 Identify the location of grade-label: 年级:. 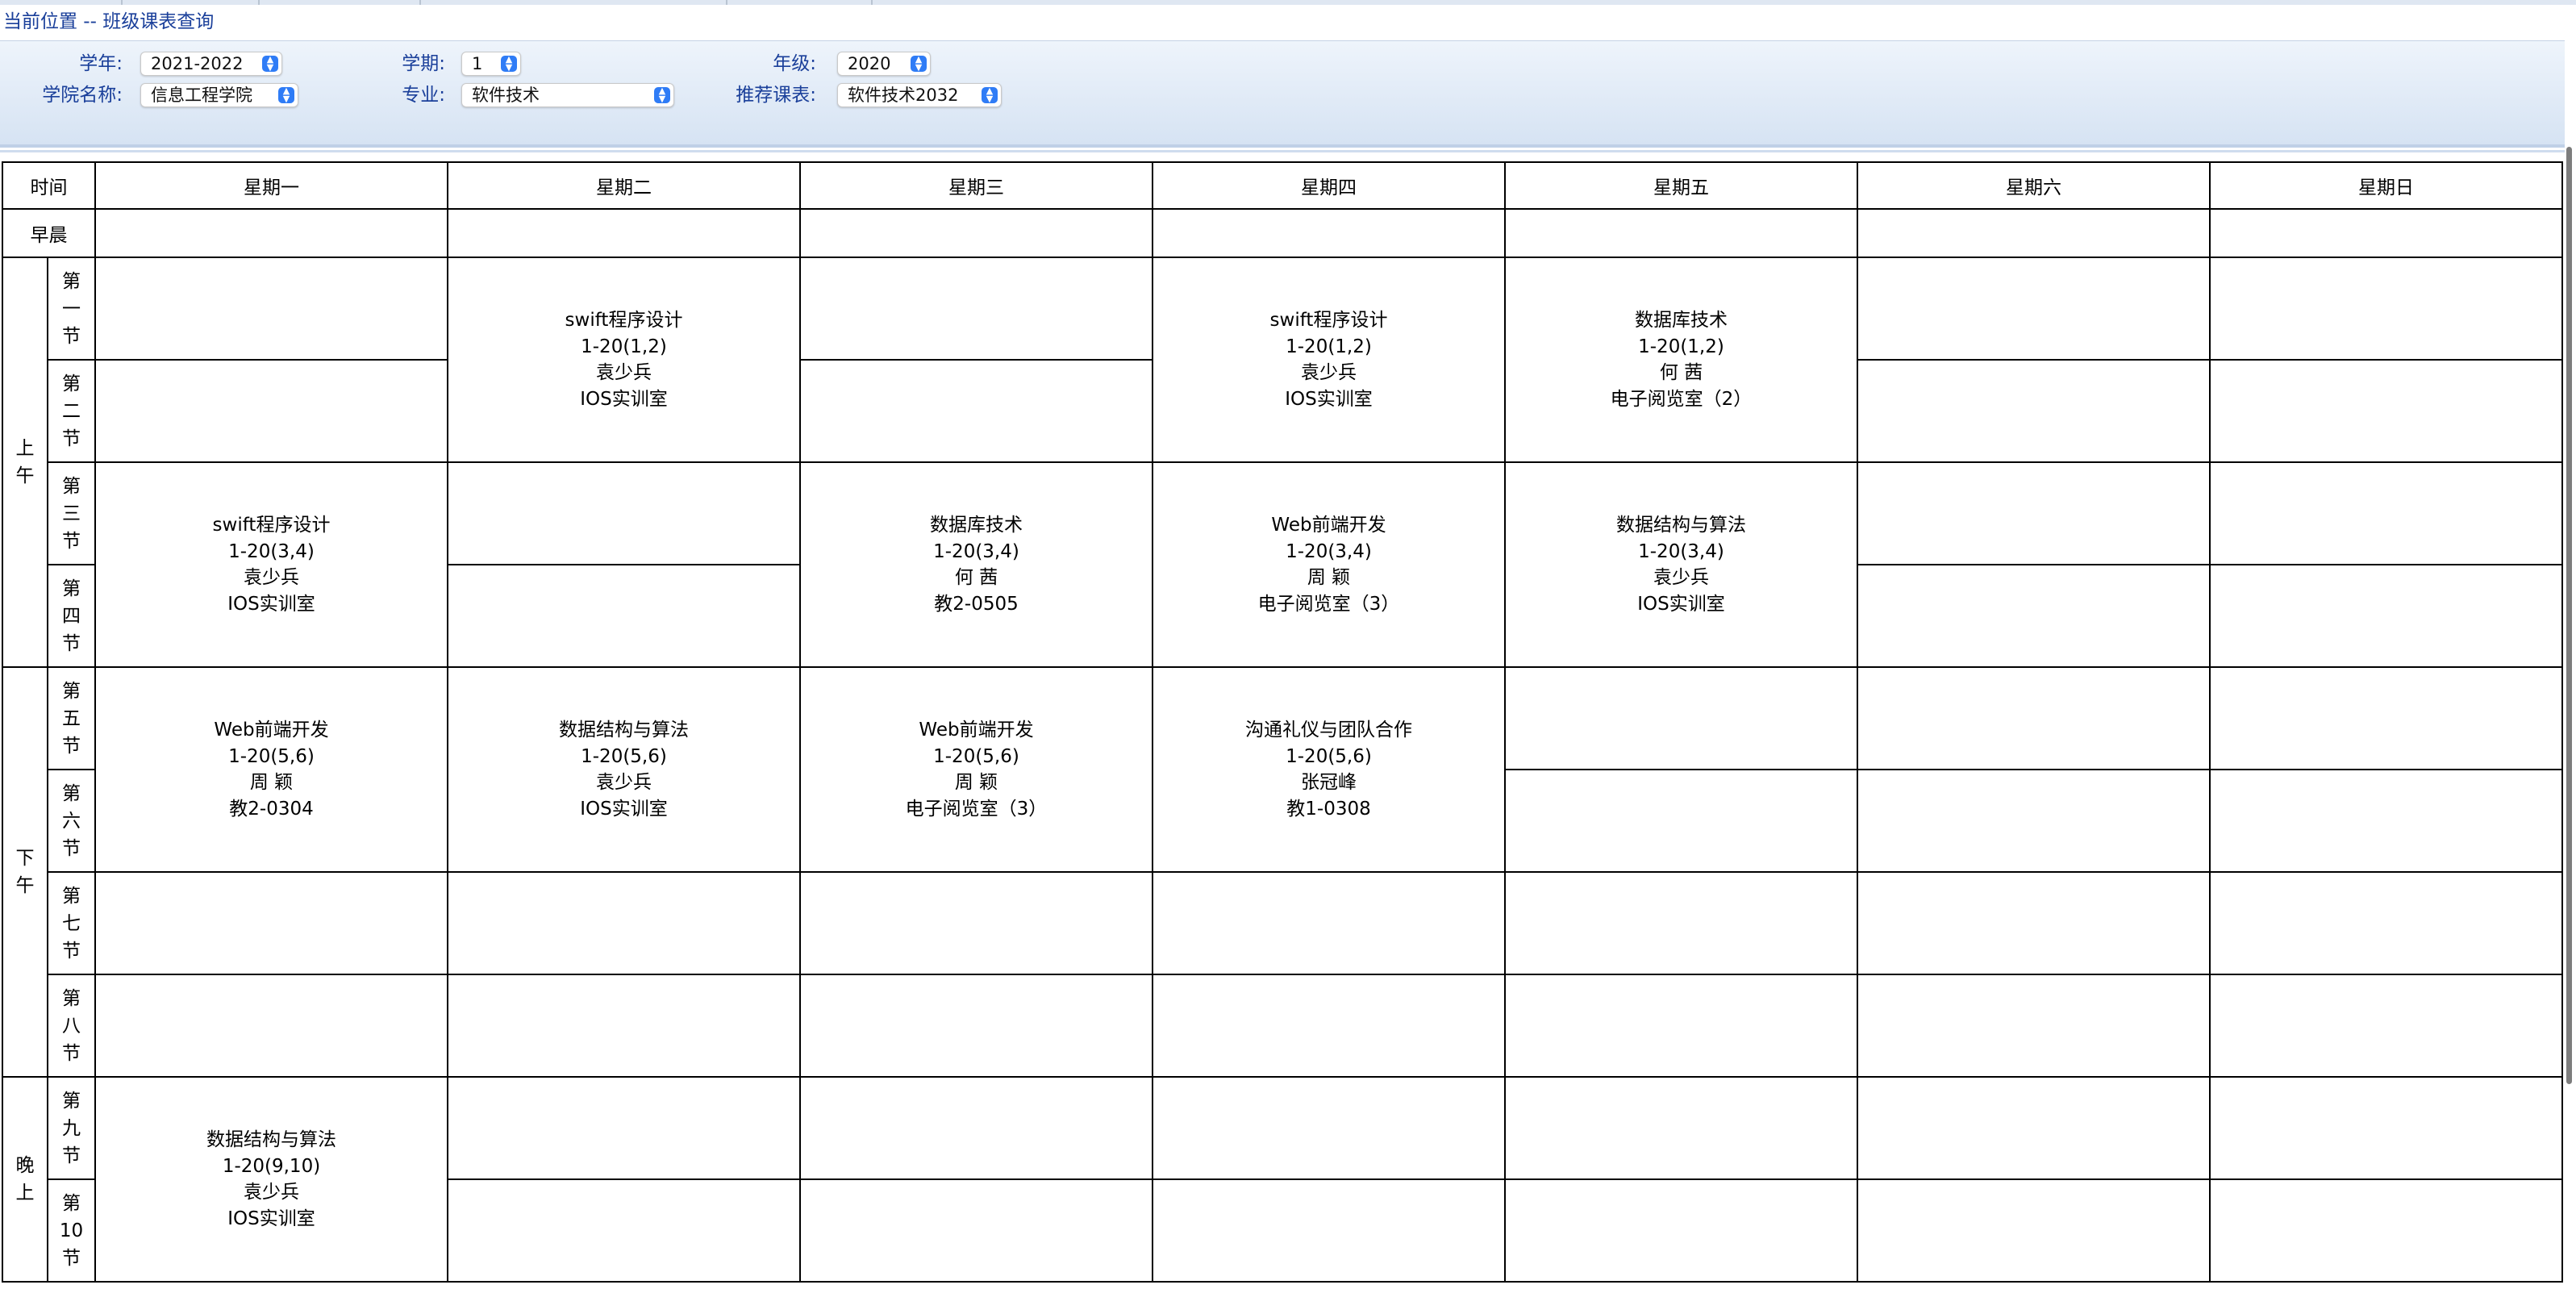
(794, 63).